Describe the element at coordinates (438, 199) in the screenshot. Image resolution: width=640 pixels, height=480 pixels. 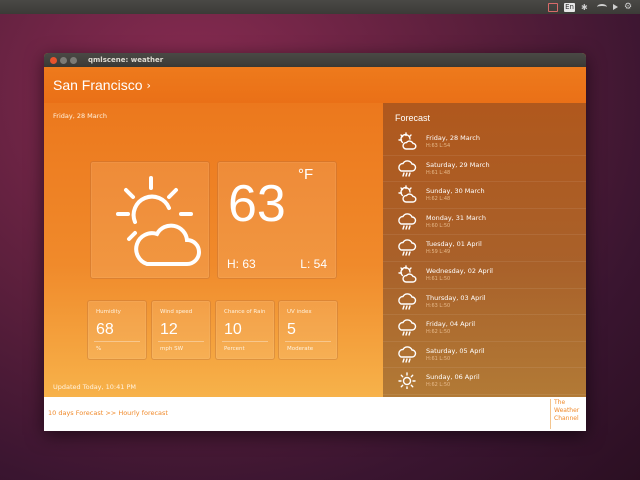
I see `forecast-high-low: H:62 L:48` at that location.